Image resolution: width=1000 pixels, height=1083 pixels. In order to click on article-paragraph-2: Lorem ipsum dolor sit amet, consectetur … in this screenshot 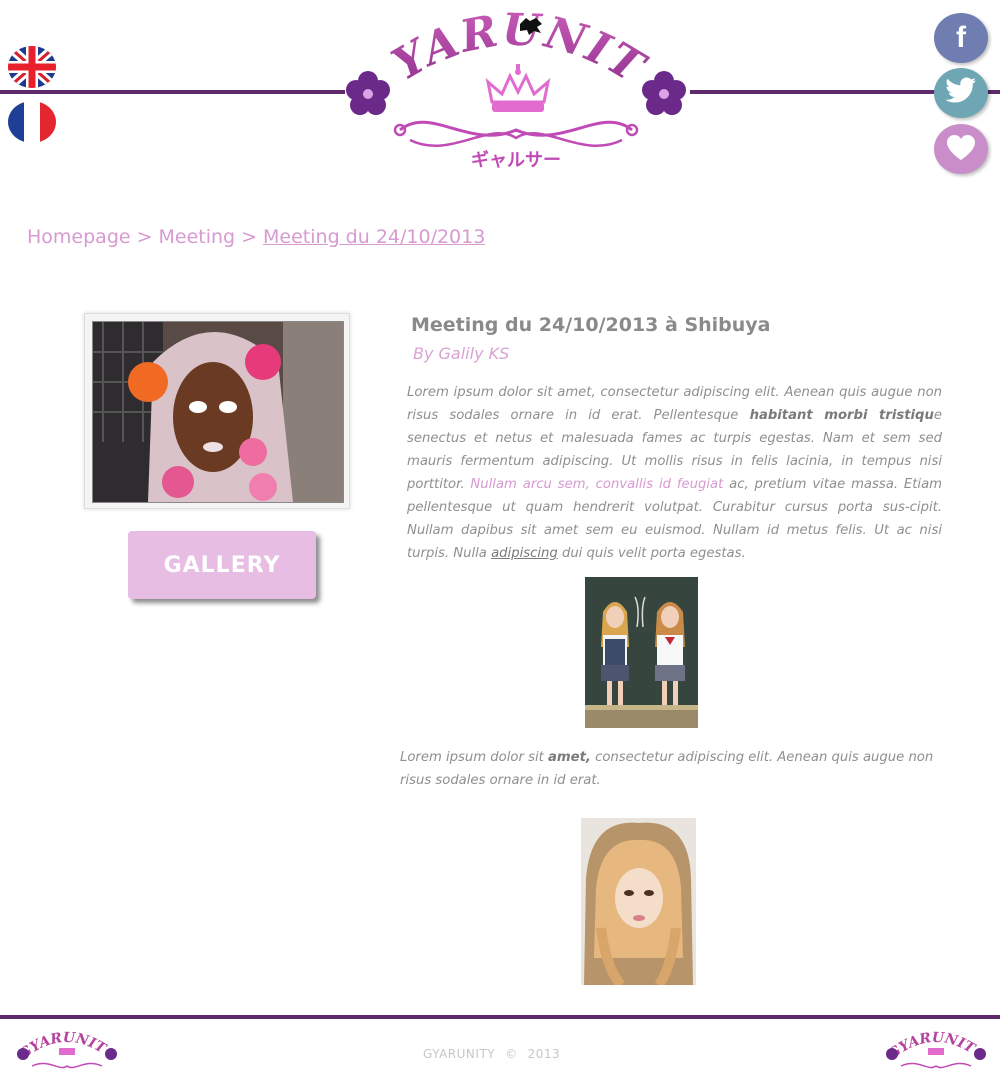, I will do `click(672, 769)`.